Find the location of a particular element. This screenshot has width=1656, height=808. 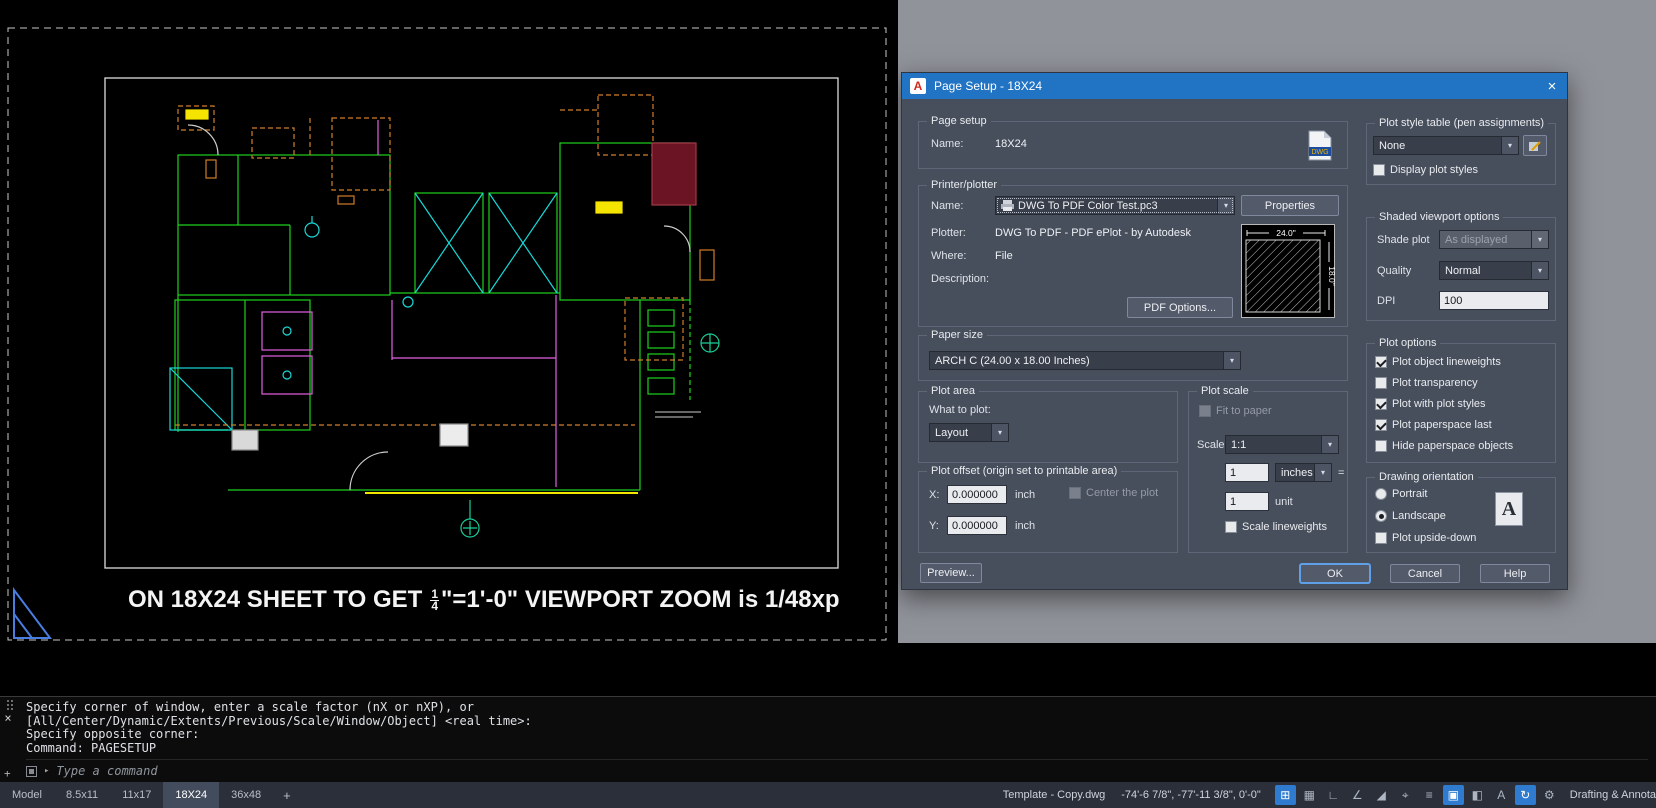

tab-11x17: 11x17 is located at coordinates (136, 795).